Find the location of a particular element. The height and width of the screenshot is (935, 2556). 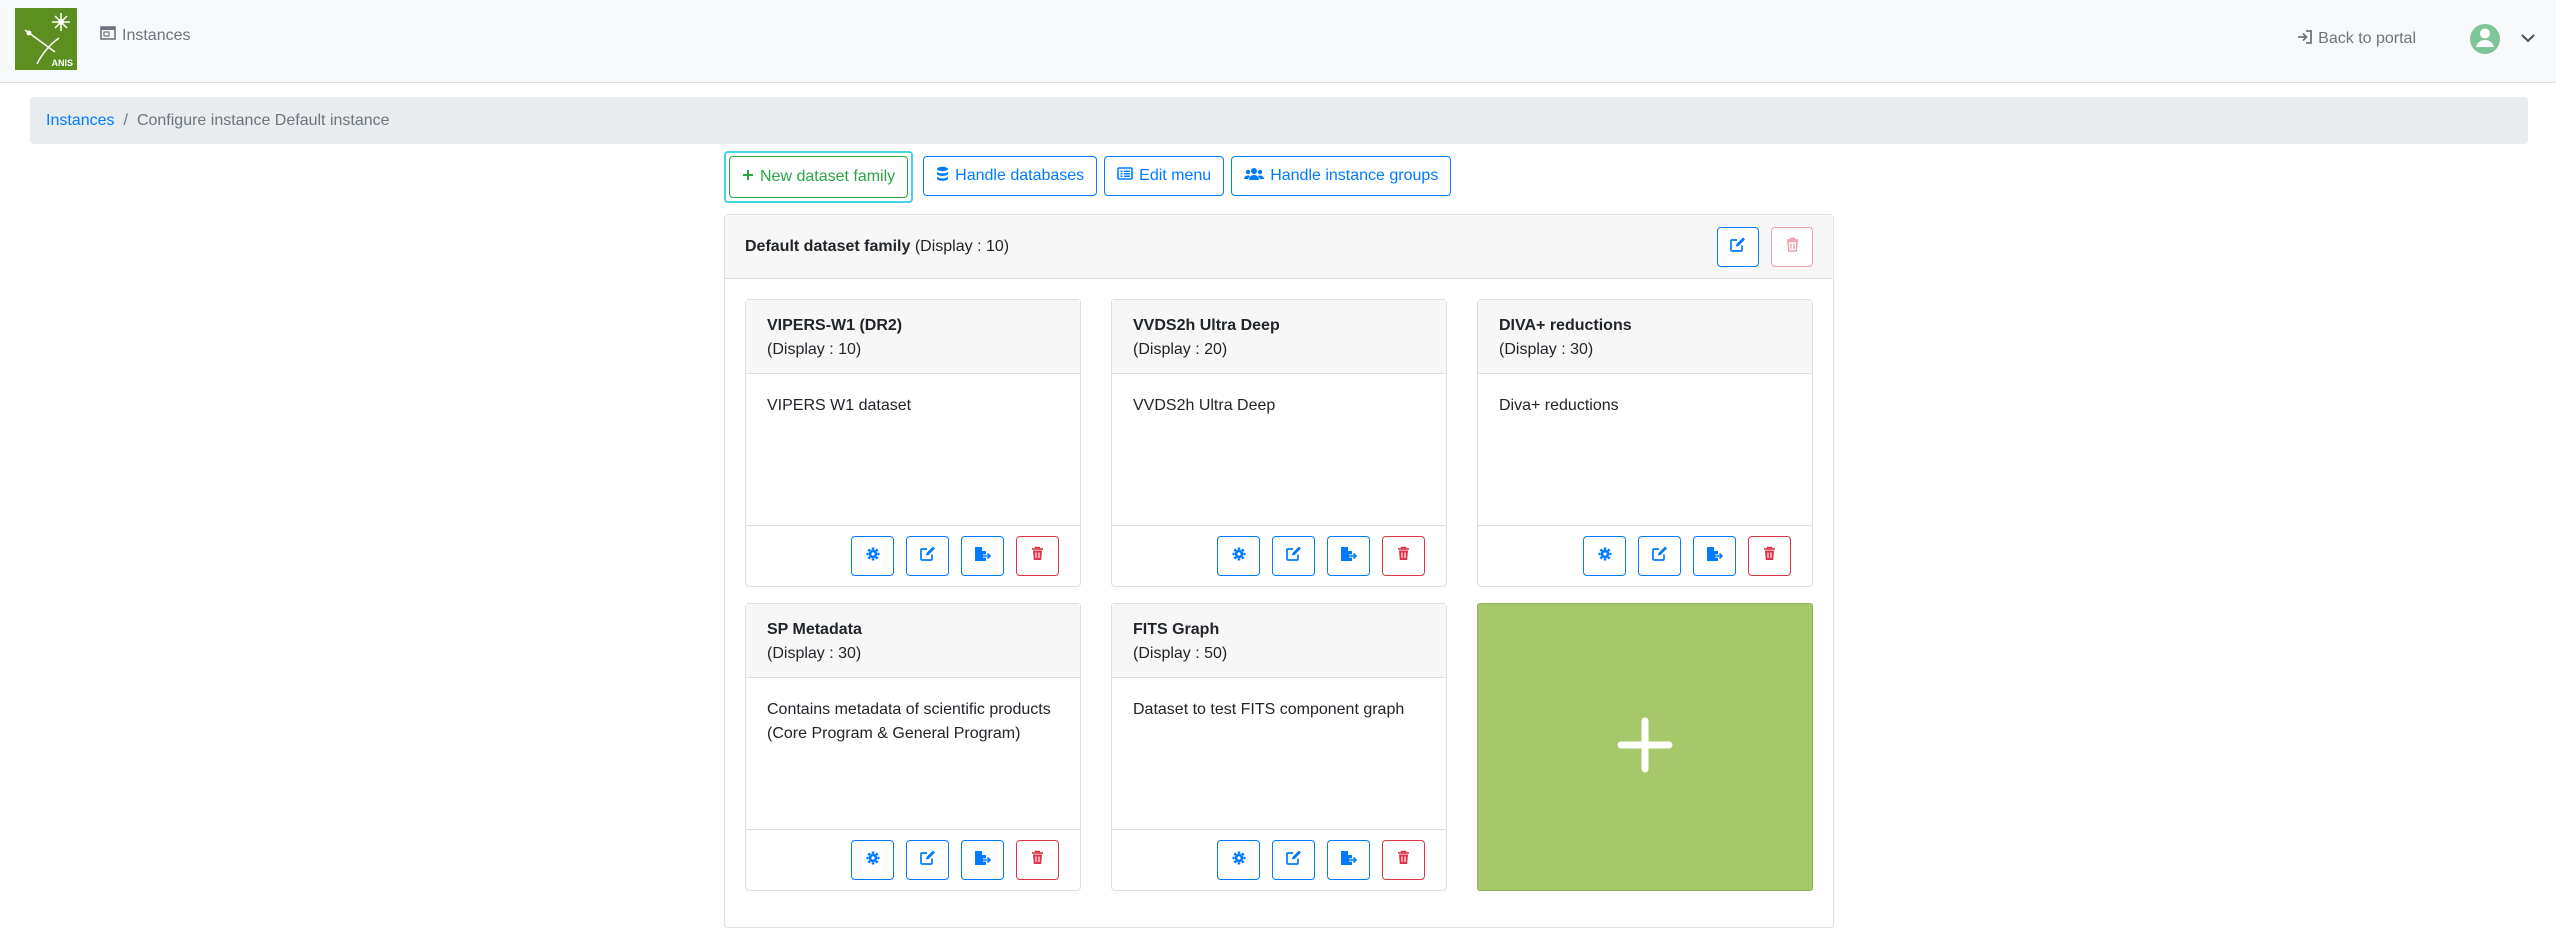

back-to-portal-label: Back to portal is located at coordinates (2367, 38).